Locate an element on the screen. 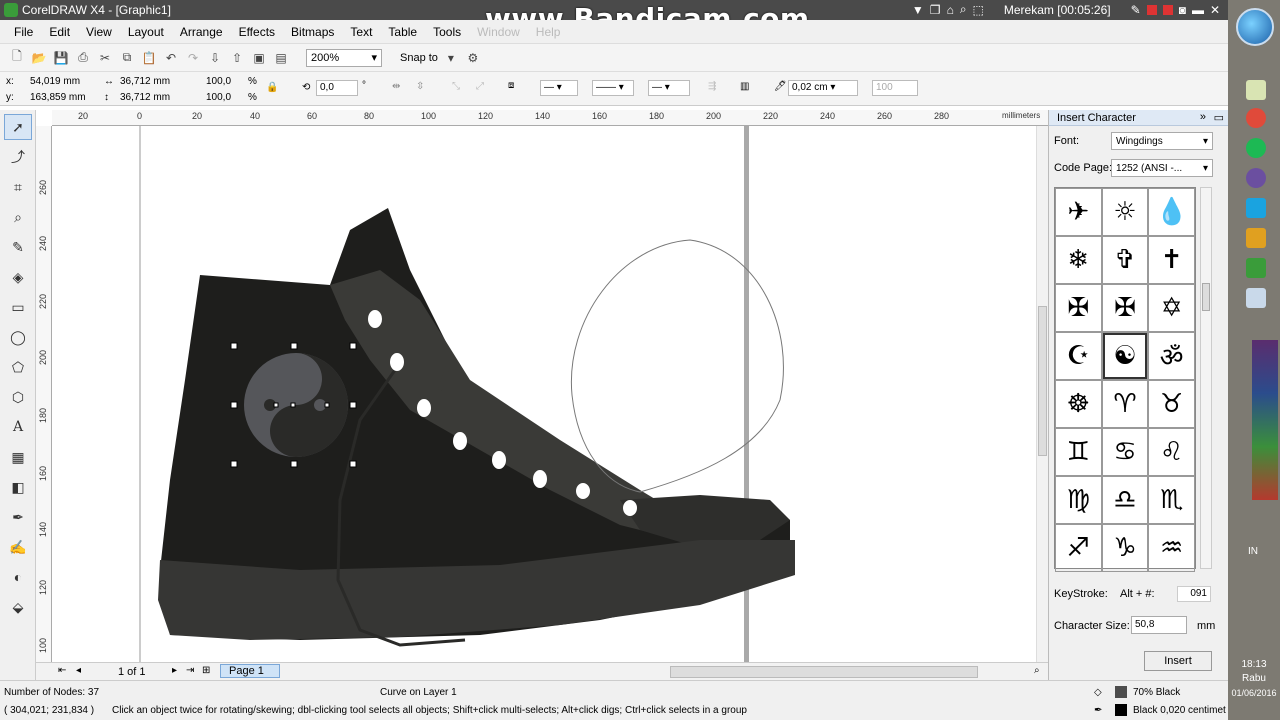  lock-ratio-icon: 🔒 is located at coordinates (272, 87).